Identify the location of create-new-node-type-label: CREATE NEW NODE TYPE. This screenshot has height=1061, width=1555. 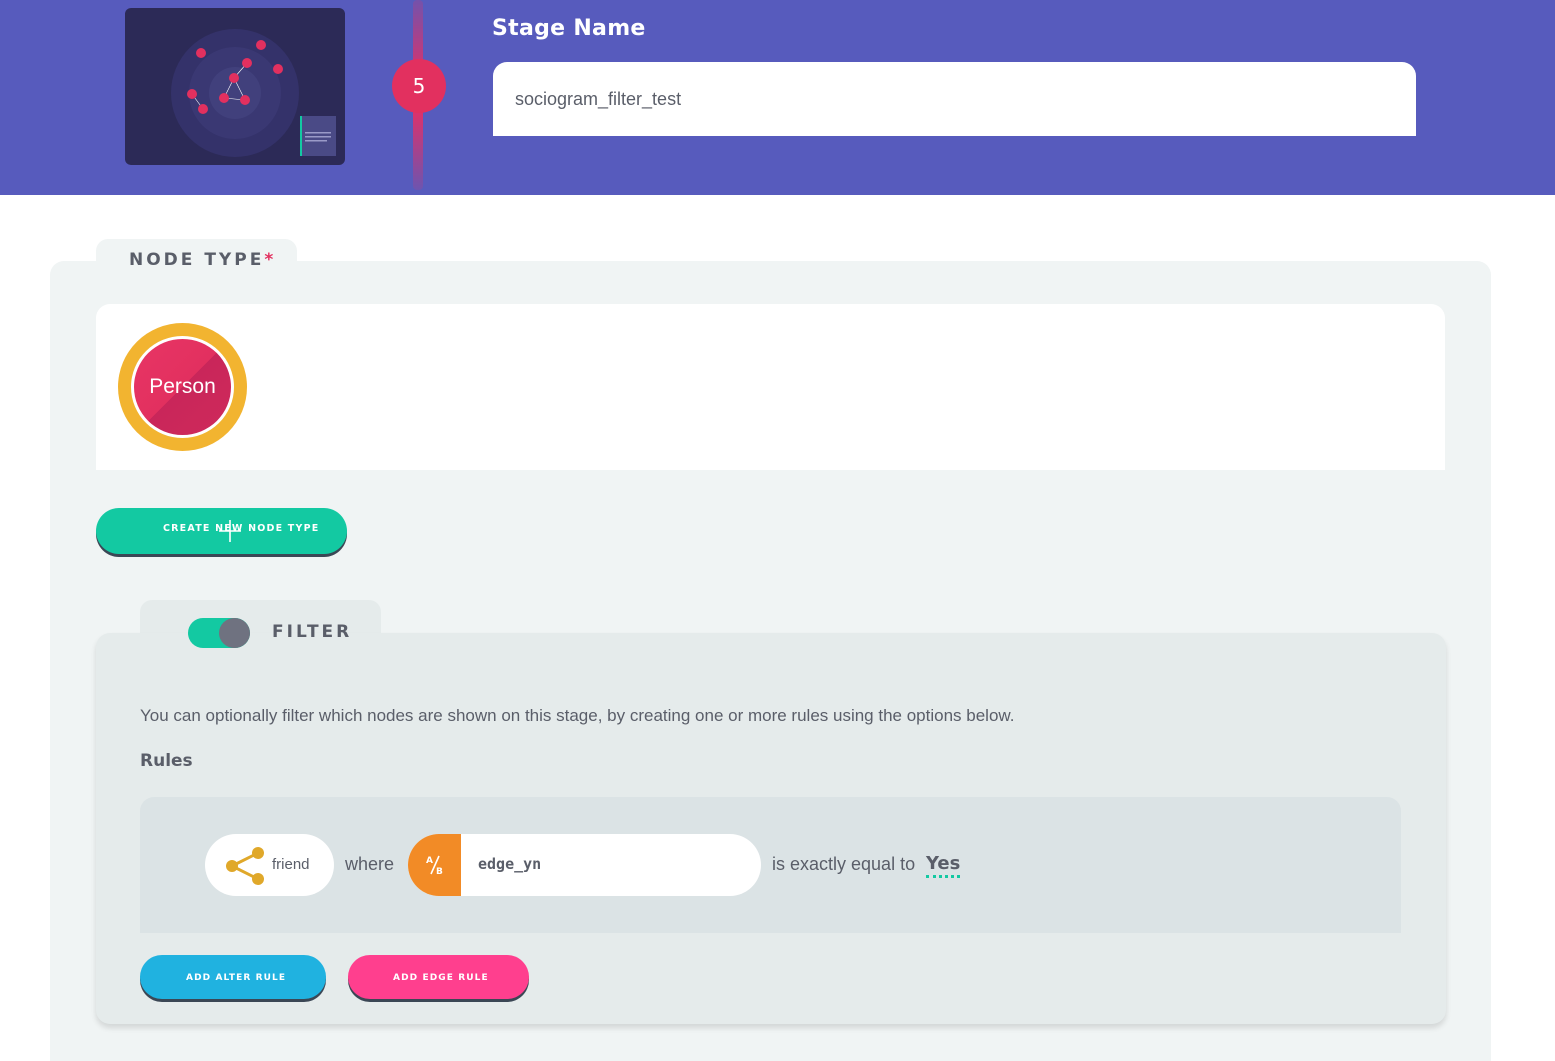
(241, 528).